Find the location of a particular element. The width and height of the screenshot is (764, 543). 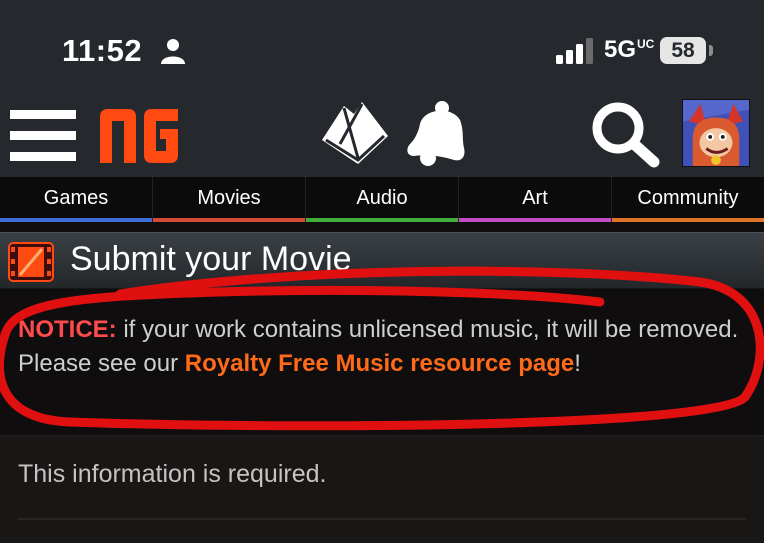

nav-community: Community is located at coordinates (688, 199).